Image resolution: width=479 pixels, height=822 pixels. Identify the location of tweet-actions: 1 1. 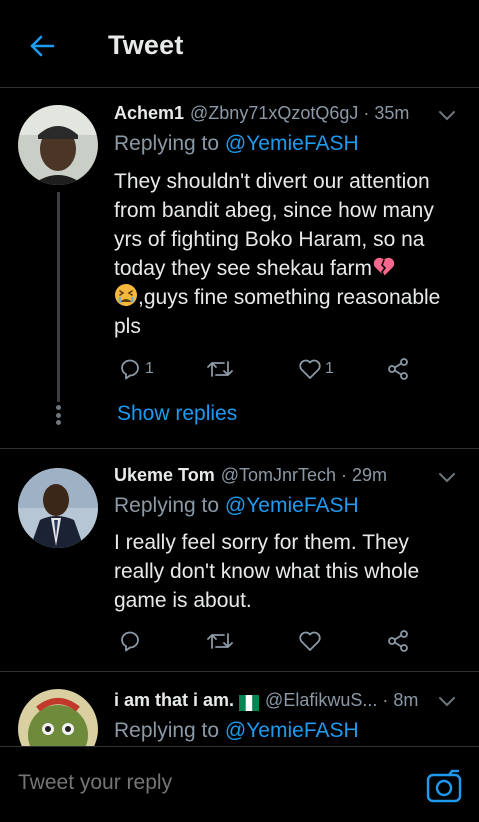
(274, 369).